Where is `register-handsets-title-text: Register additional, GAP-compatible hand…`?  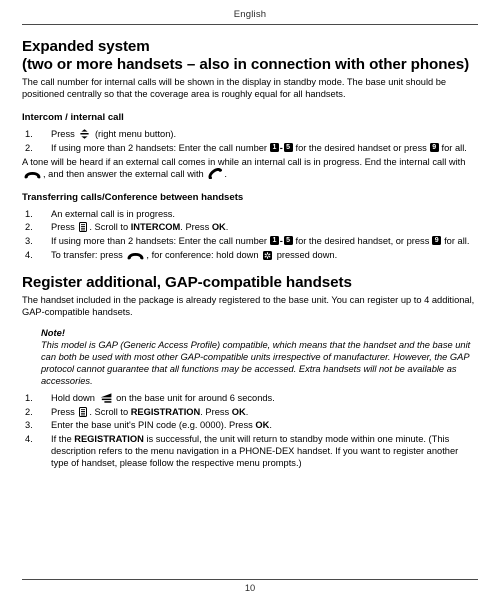
register-handsets-title-text: Register additional, GAP-compatible hand… is located at coordinates (187, 282).